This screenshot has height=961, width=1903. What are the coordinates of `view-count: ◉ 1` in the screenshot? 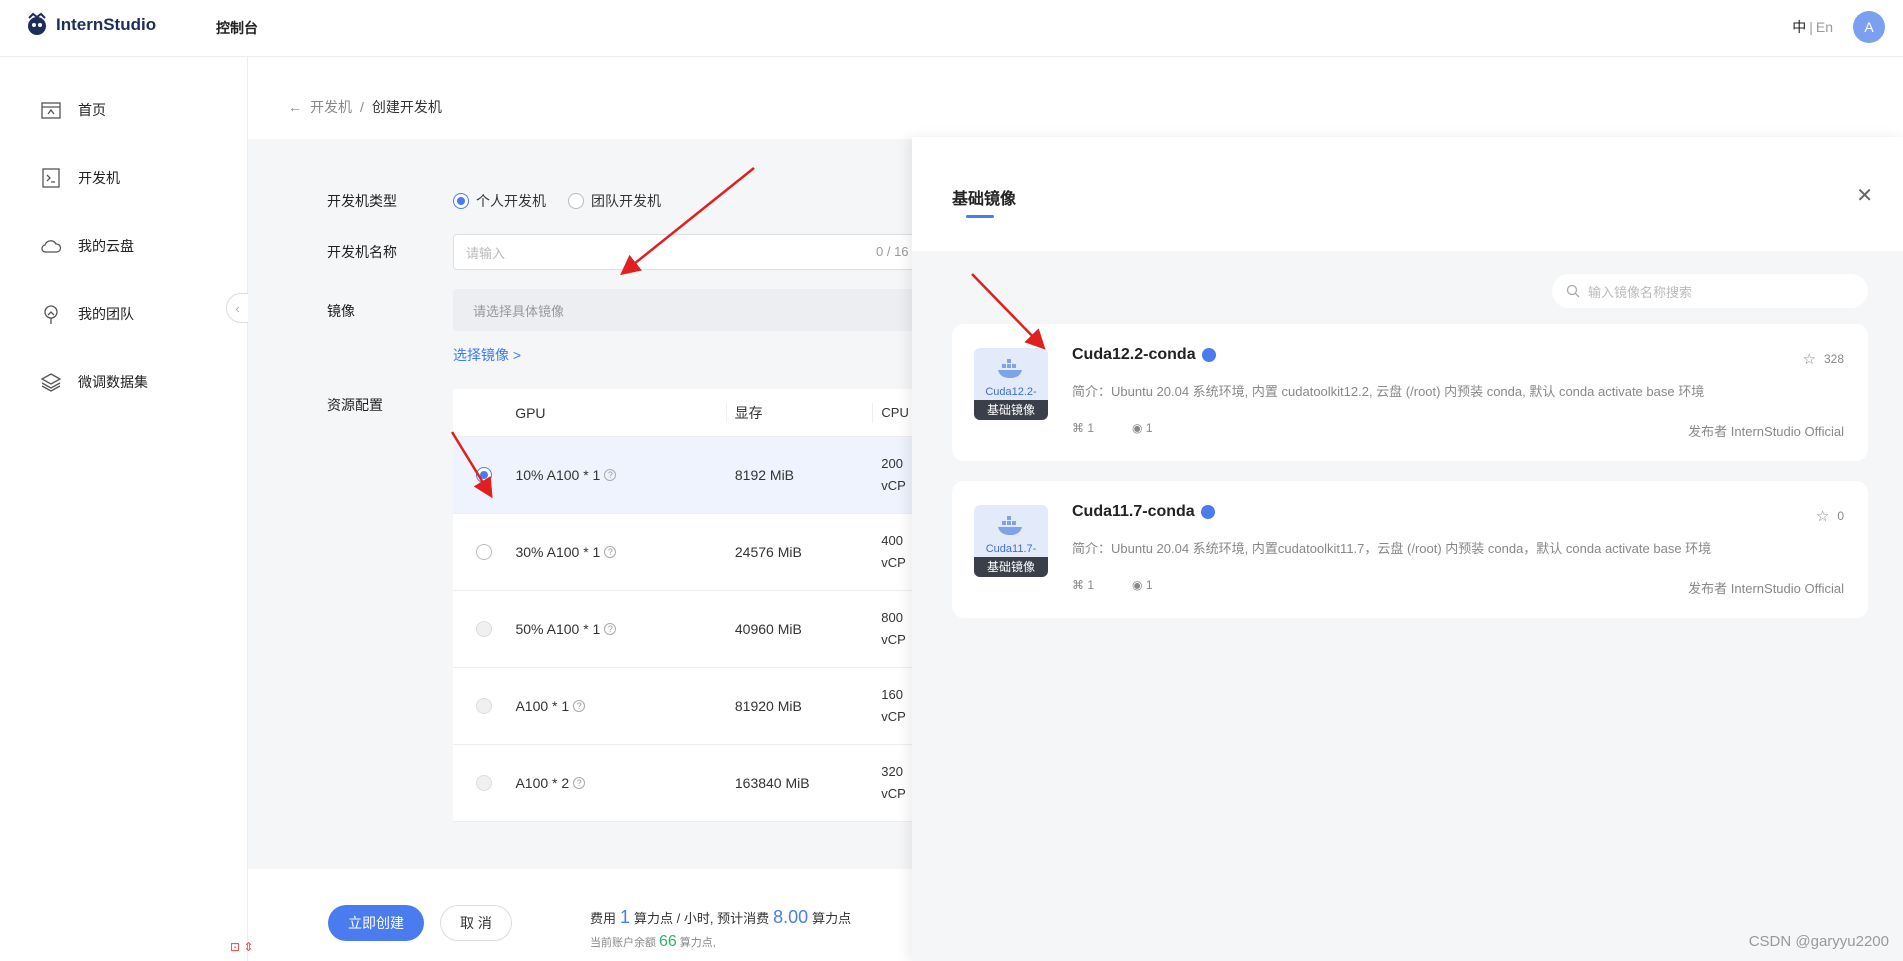 It's located at (1142, 585).